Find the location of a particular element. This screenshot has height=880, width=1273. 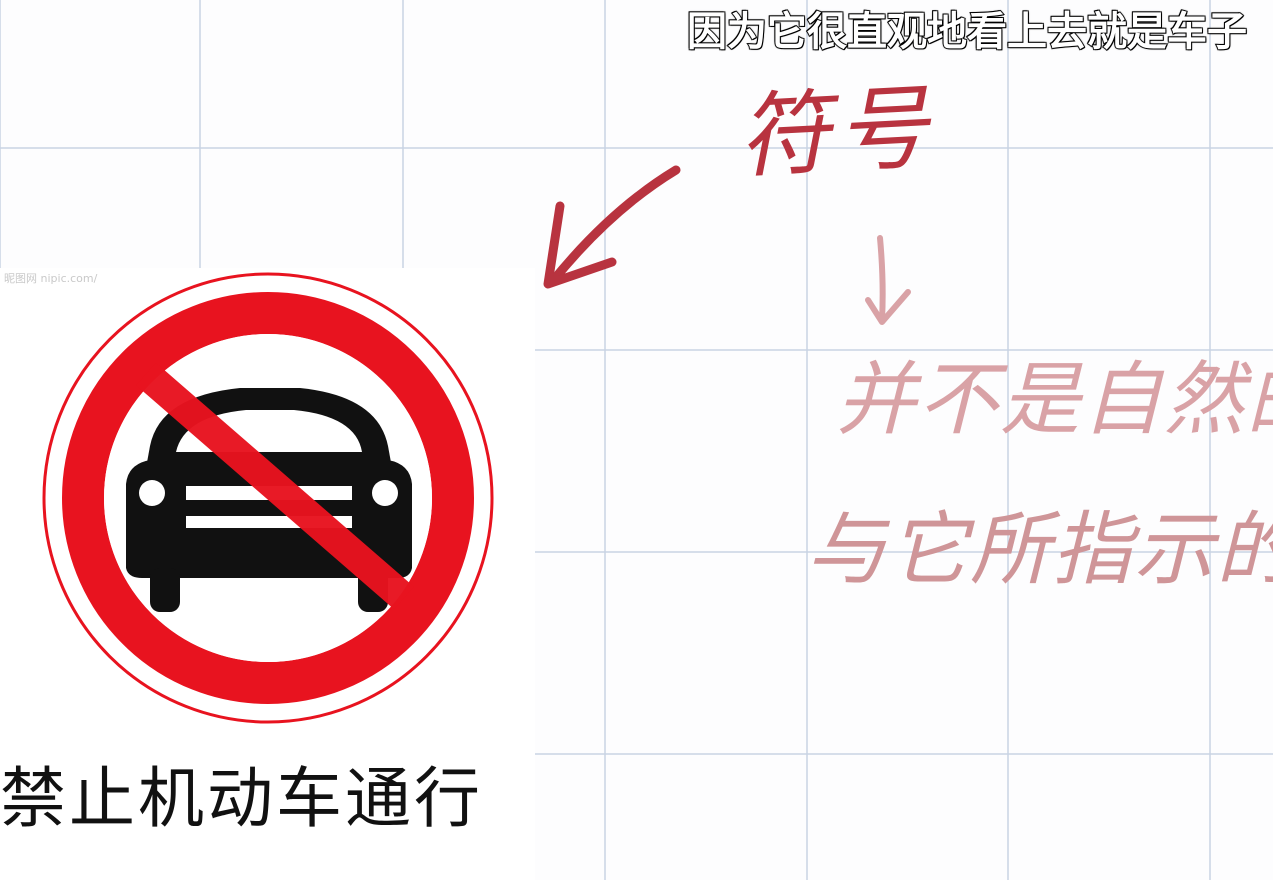

handwritten-note-line-2: 与它所指示的 is located at coordinates (1039, 549).